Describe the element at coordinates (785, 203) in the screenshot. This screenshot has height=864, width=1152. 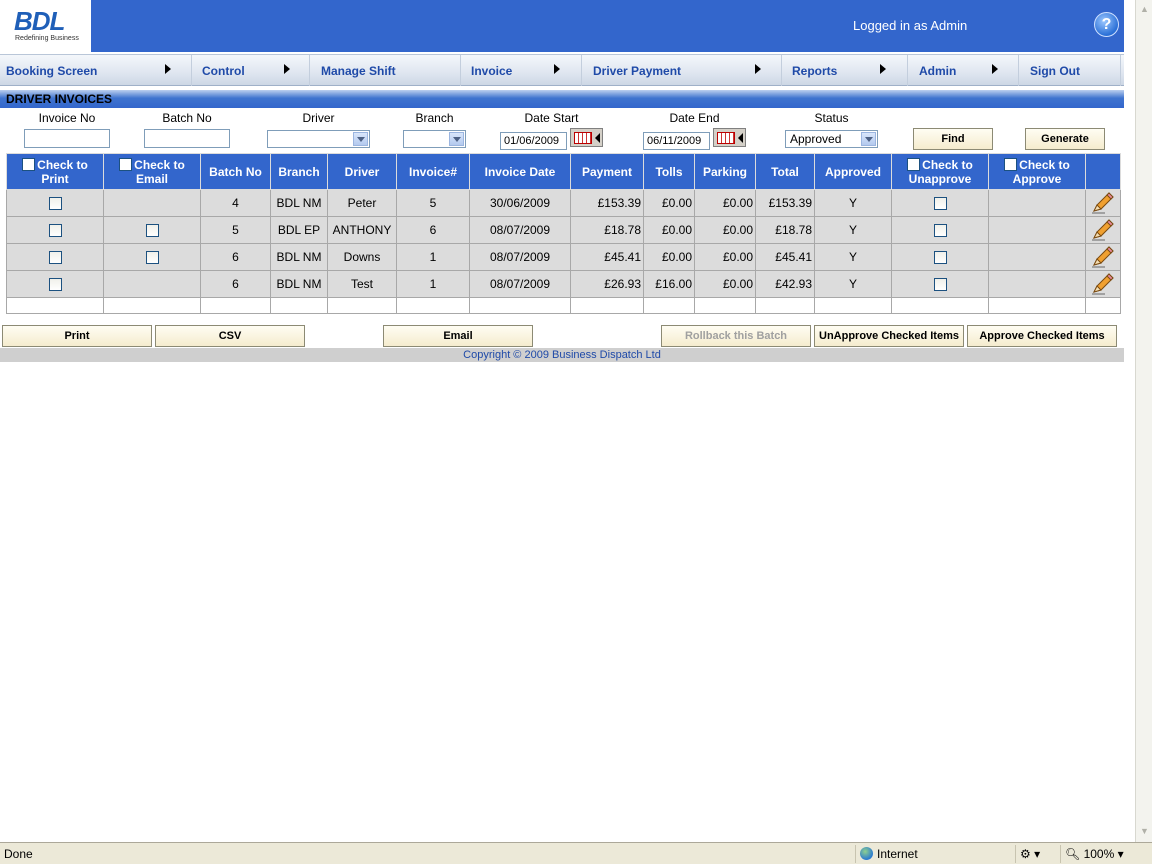
I see `total-cell: £153.39` at that location.